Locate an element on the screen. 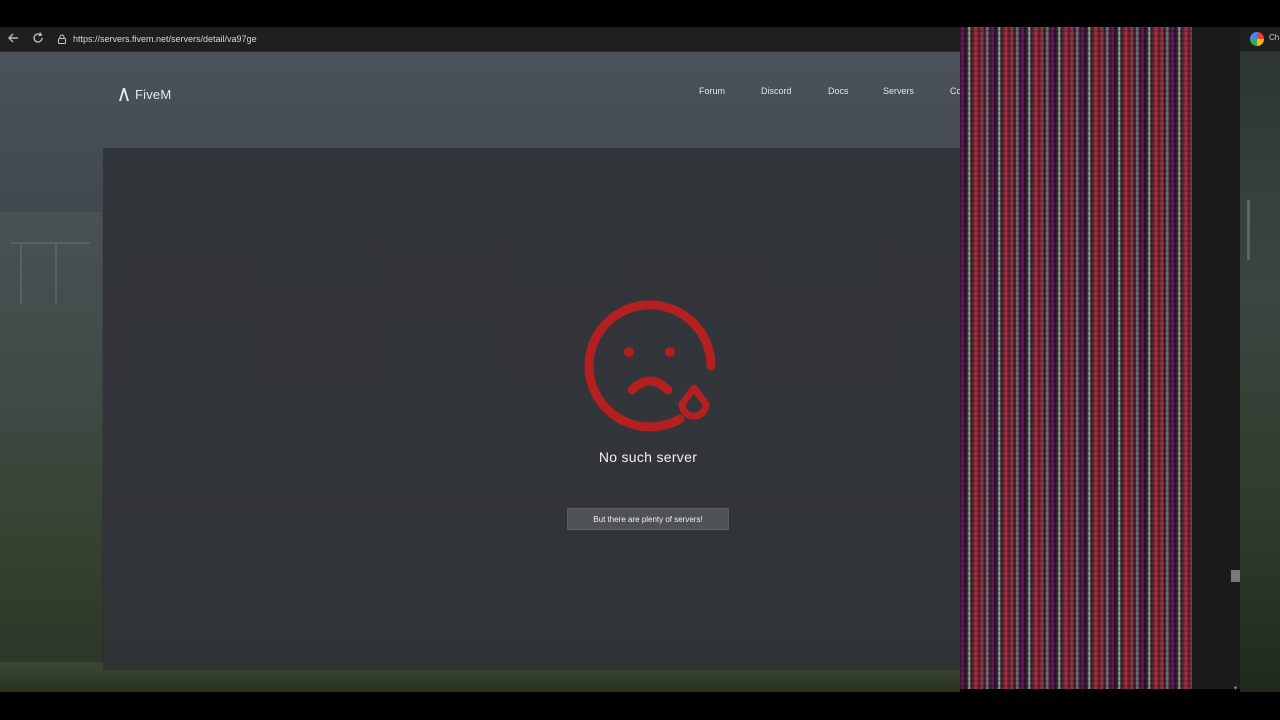 This screenshot has height=720, width=1280. logo: FiveM is located at coordinates (144, 94).